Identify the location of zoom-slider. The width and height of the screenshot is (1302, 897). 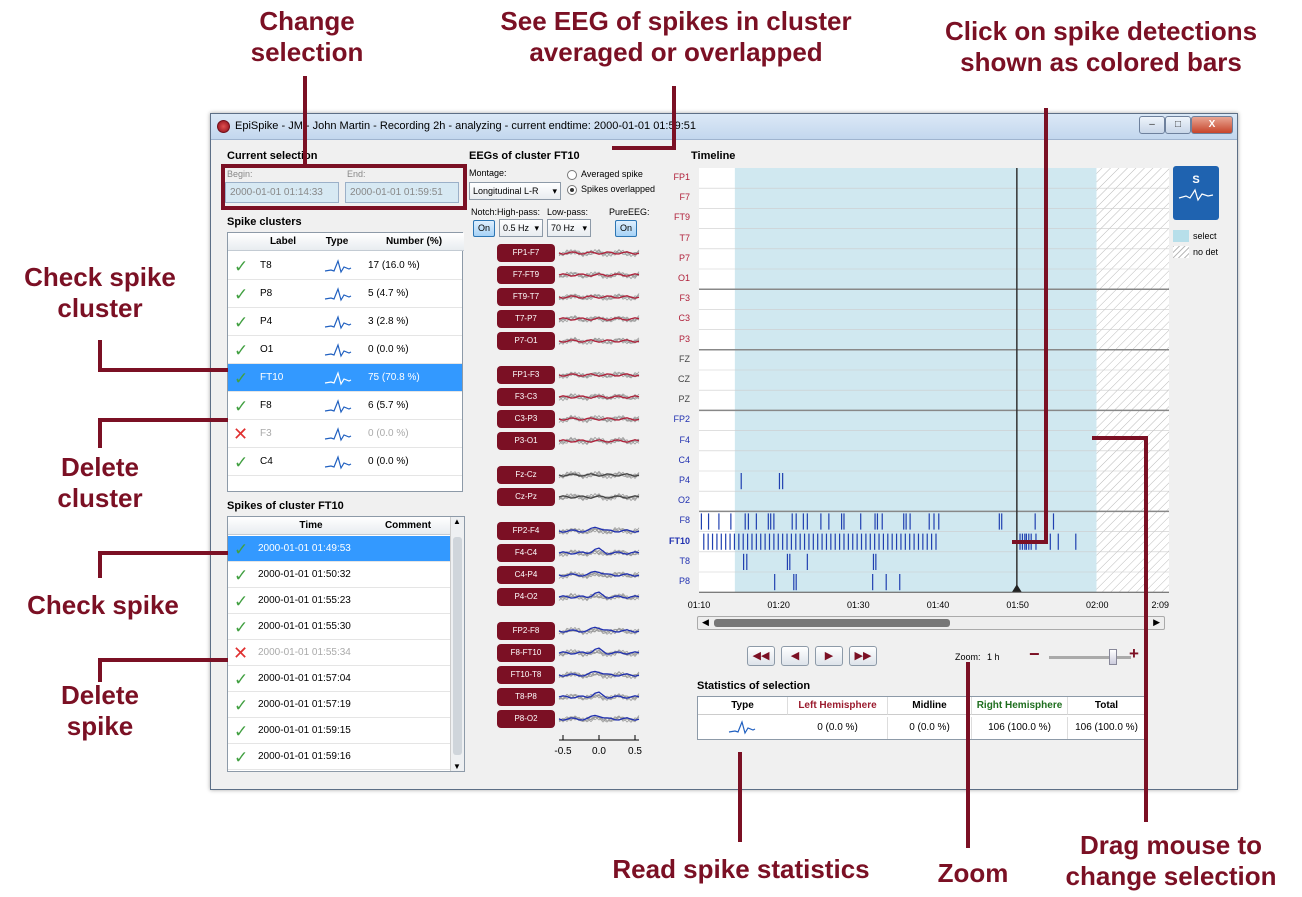
(1090, 657).